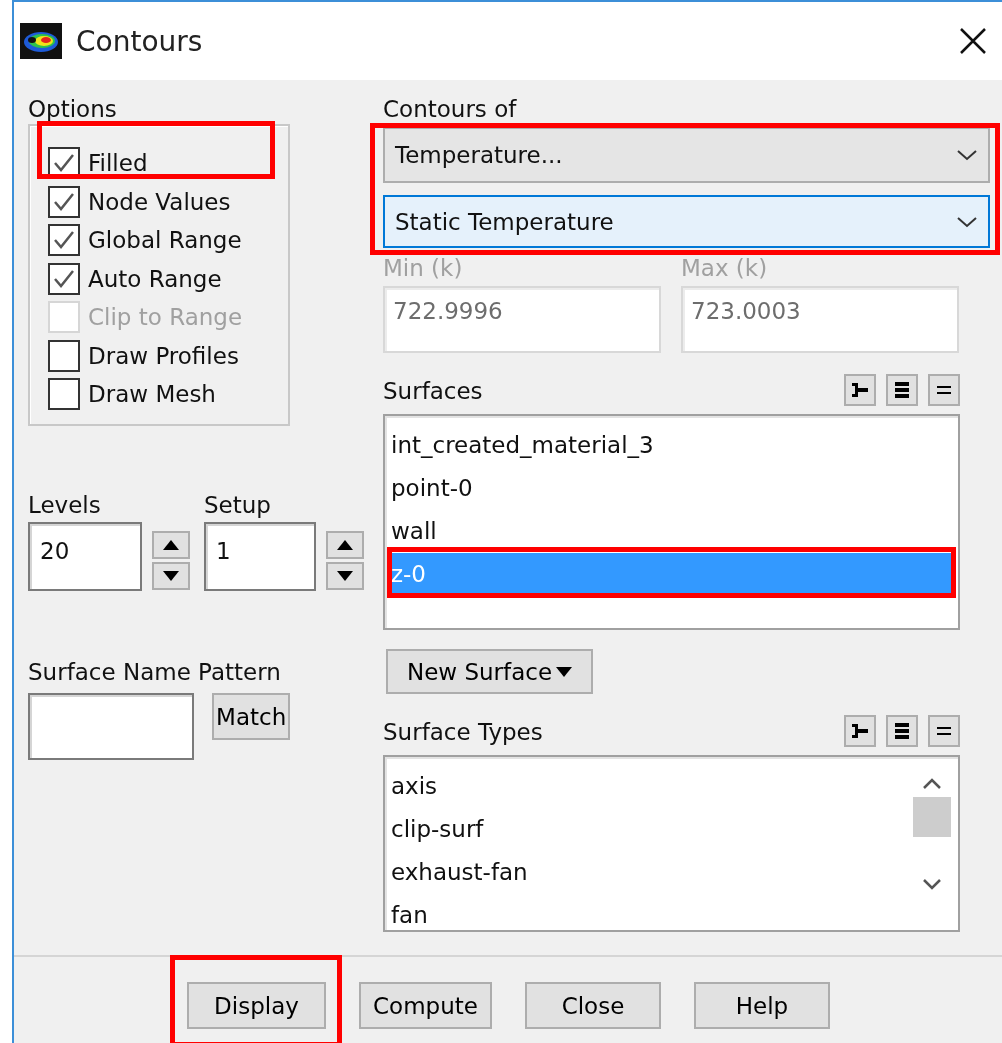 The height and width of the screenshot is (1043, 1002). I want to click on checkbox-label: Global Range, so click(165, 240).